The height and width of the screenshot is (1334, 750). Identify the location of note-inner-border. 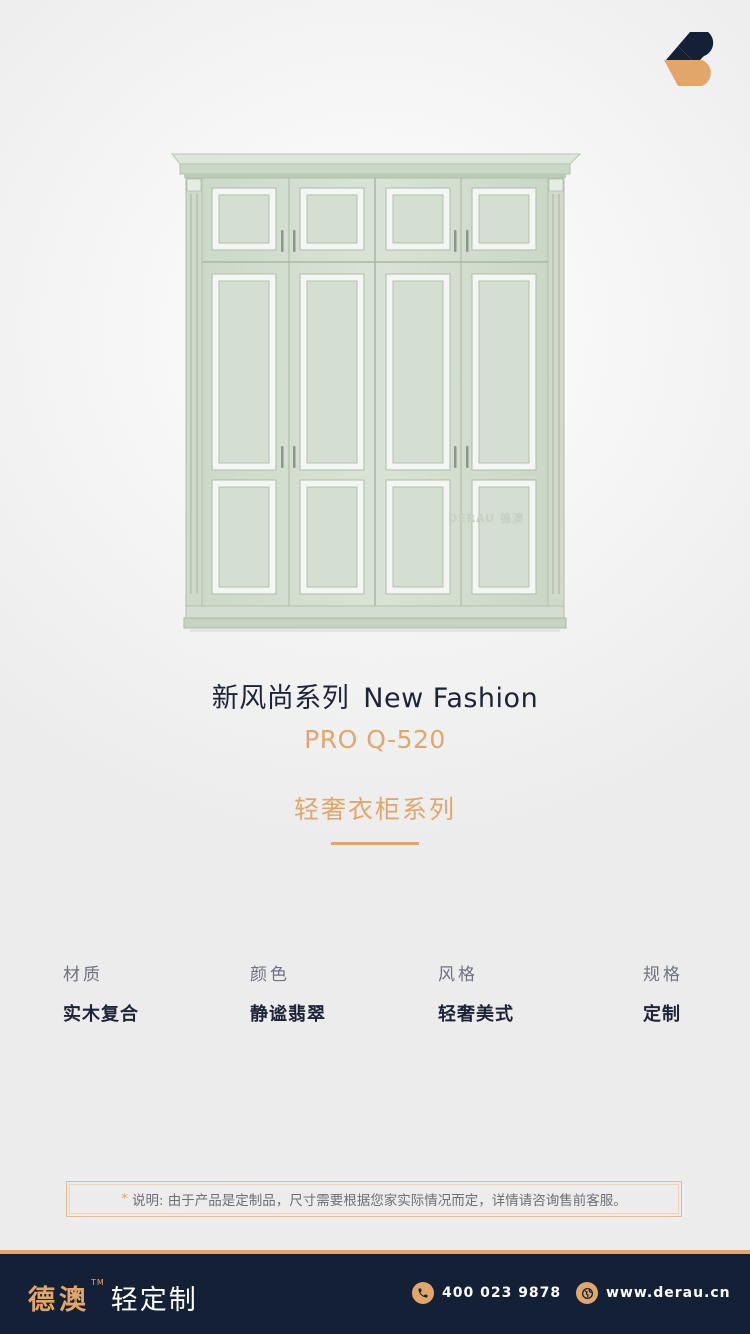
(374, 1199).